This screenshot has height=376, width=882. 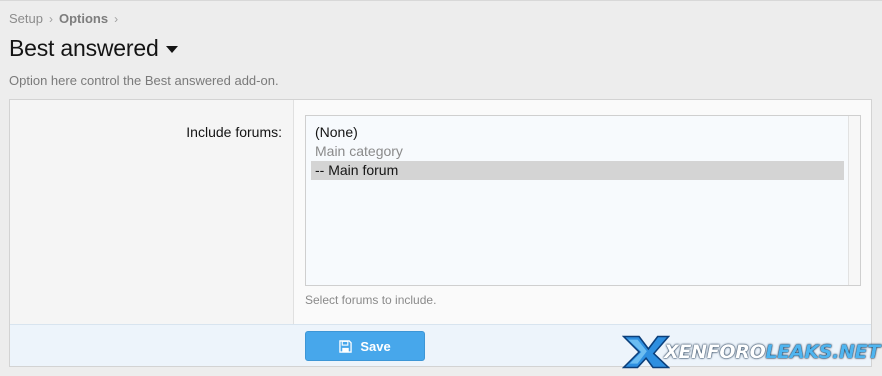 What do you see at coordinates (577, 170) in the screenshot?
I see `select-option-main-forum: -- Main forum` at bounding box center [577, 170].